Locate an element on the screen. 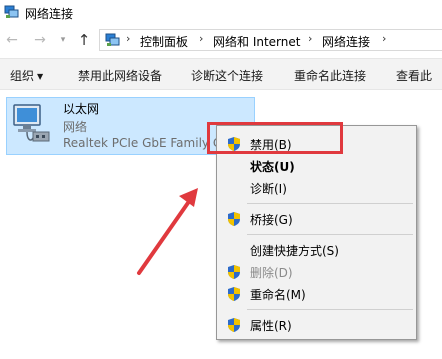 The height and width of the screenshot is (359, 442). control-panel-icon is located at coordinates (112, 39).